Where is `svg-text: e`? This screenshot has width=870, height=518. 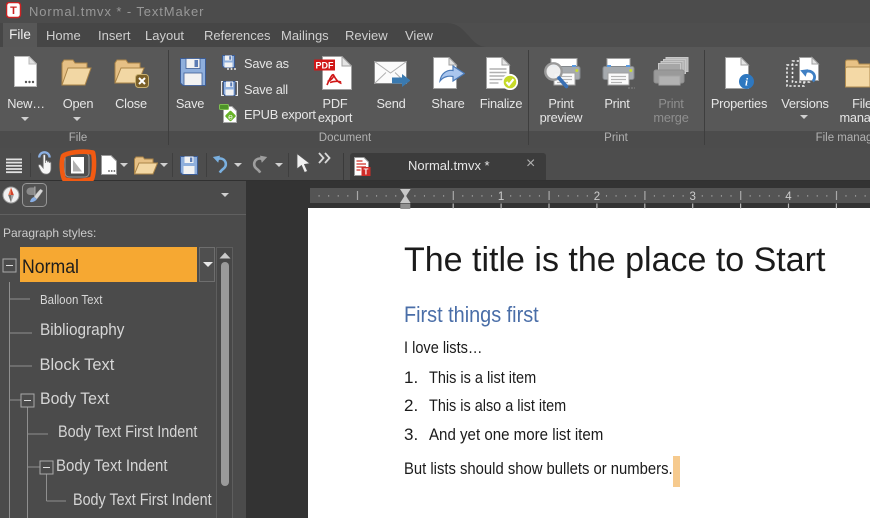
svg-text: e is located at coordinates (230, 116).